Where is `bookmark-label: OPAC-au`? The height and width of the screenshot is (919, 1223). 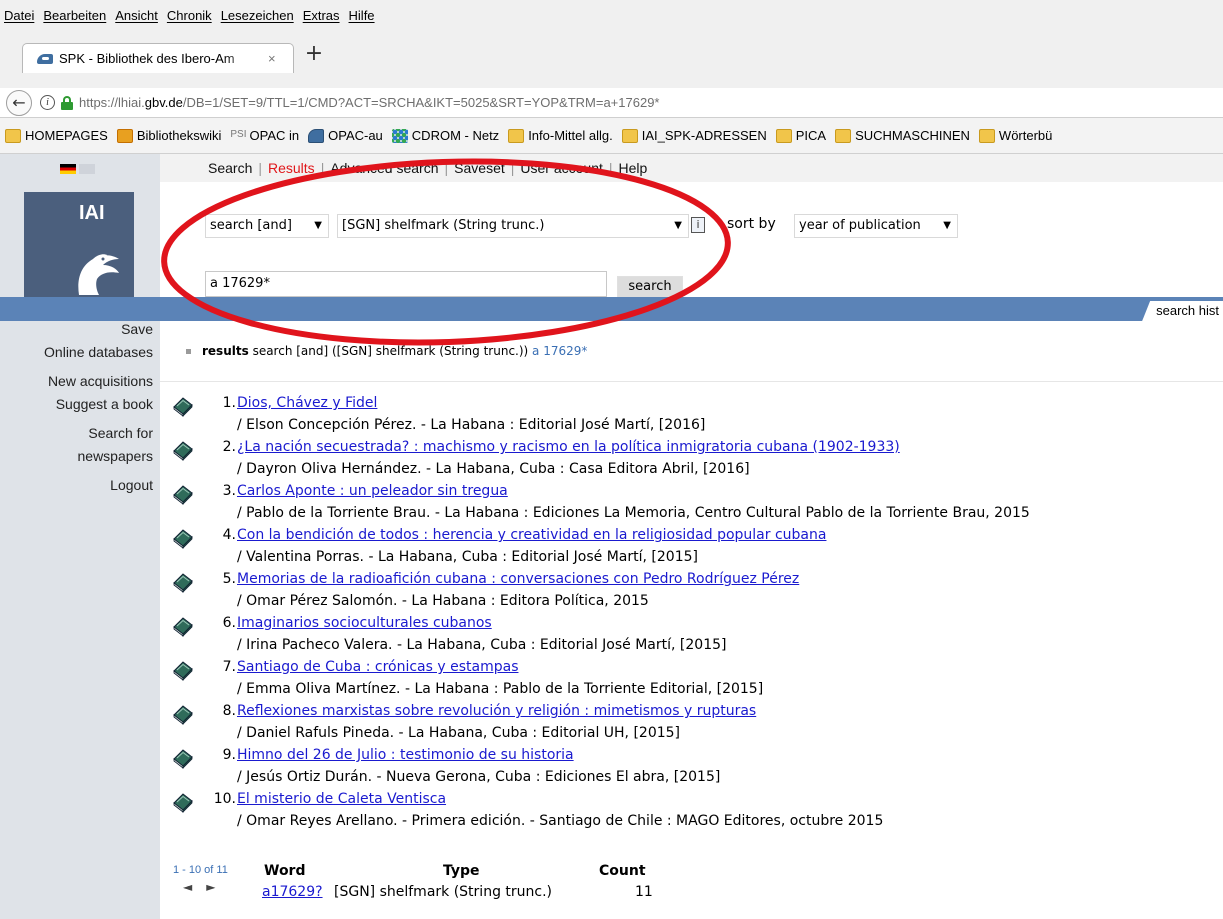 bookmark-label: OPAC-au is located at coordinates (355, 135).